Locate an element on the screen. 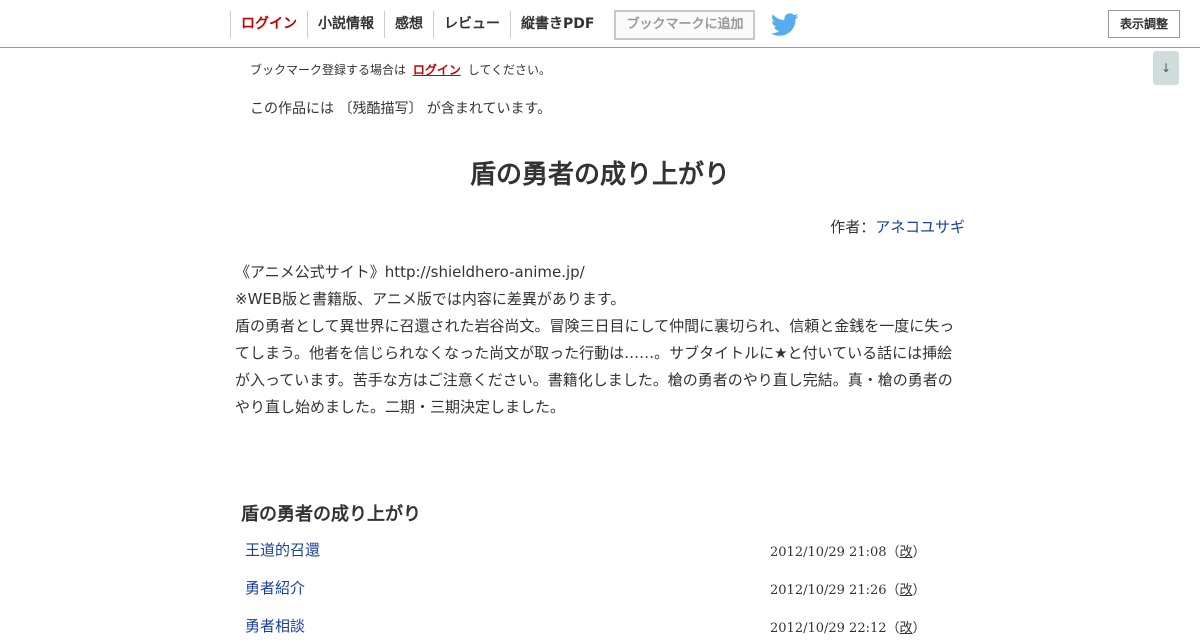  novel-nav: ログイン 小説情報 感想 レビュー 縦書きPDF ブックマークに追加 is located at coordinates (515, 24).